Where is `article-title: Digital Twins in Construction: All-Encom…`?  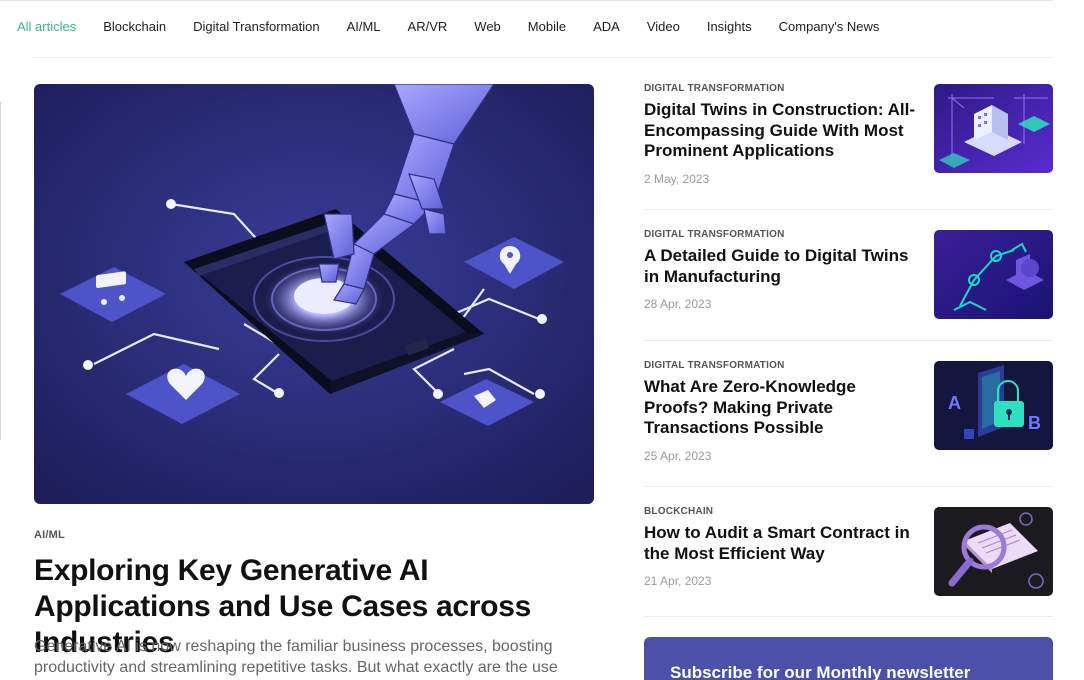
article-title: Digital Twins in Construction: All-Encom… is located at coordinates (781, 131).